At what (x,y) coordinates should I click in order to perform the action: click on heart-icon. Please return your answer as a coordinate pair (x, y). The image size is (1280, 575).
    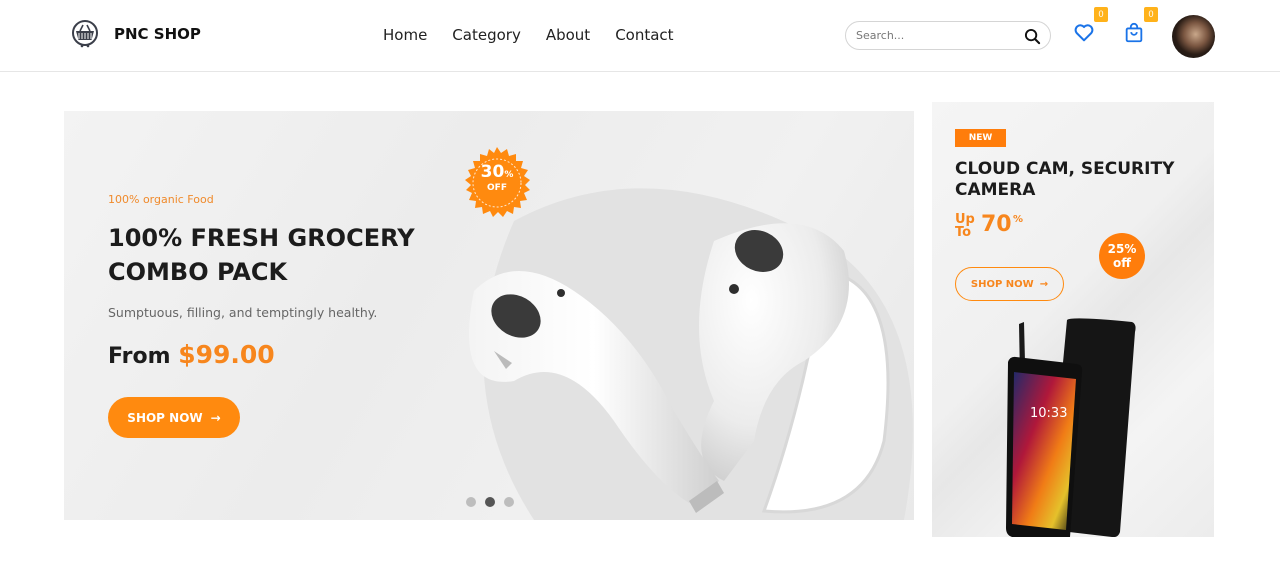
    Looking at the image, I should click on (1084, 33).